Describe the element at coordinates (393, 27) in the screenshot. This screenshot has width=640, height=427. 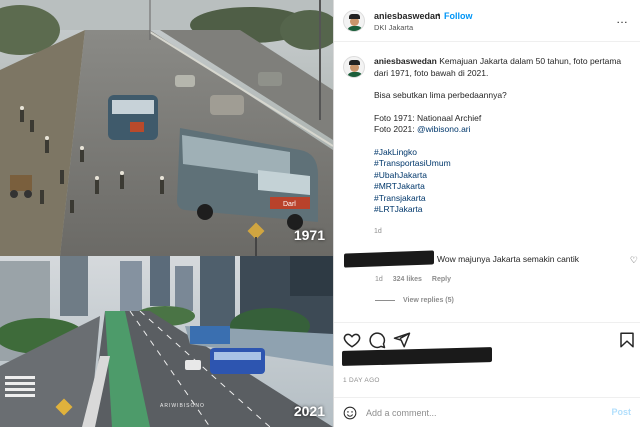
I see `location-link: DKI Jakarta` at that location.